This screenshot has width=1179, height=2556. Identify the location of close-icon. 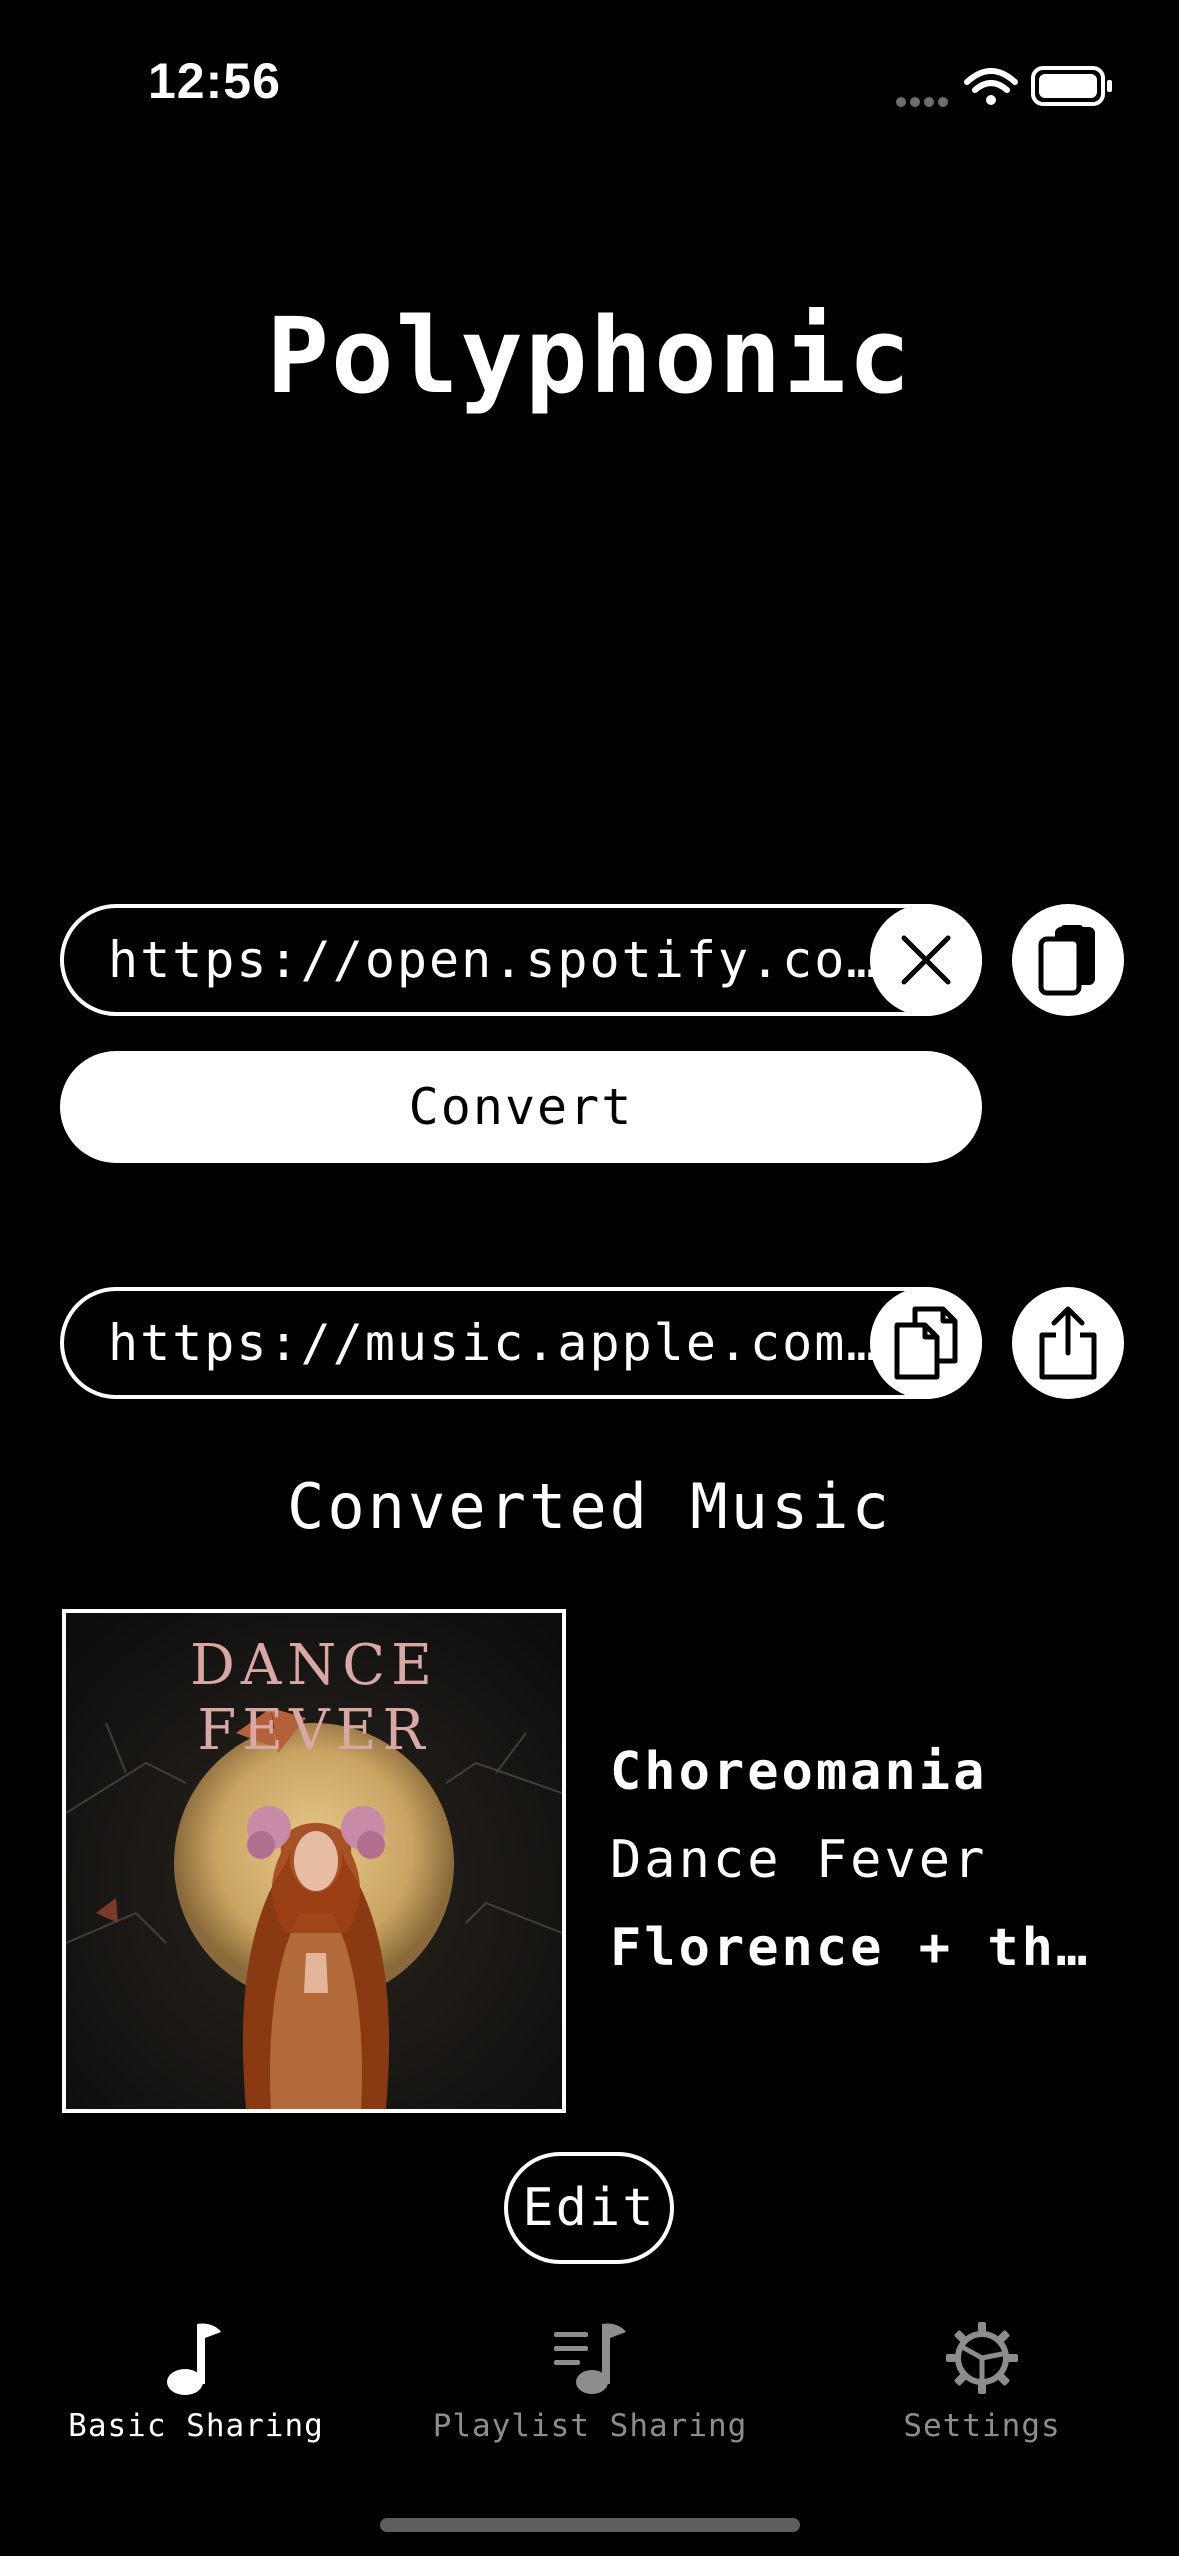
(926, 960).